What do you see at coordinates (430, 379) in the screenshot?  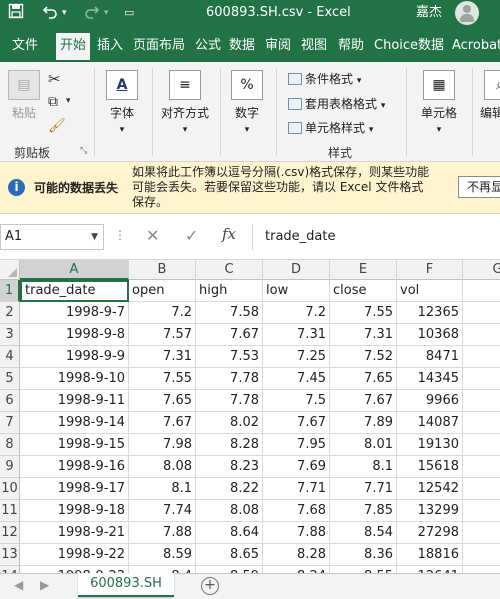 I see `table-cell: 14345` at bounding box center [430, 379].